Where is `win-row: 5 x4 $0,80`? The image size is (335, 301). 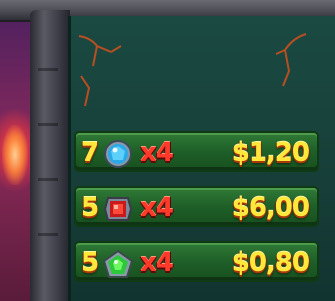 win-row: 5 x4 $0,80 is located at coordinates (196, 261).